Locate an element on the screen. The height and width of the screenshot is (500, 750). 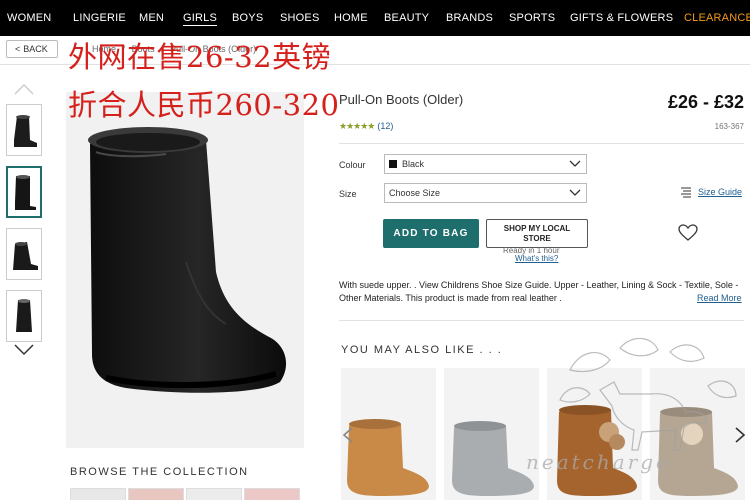
nav-shoes: SHOES is located at coordinates (300, 18).